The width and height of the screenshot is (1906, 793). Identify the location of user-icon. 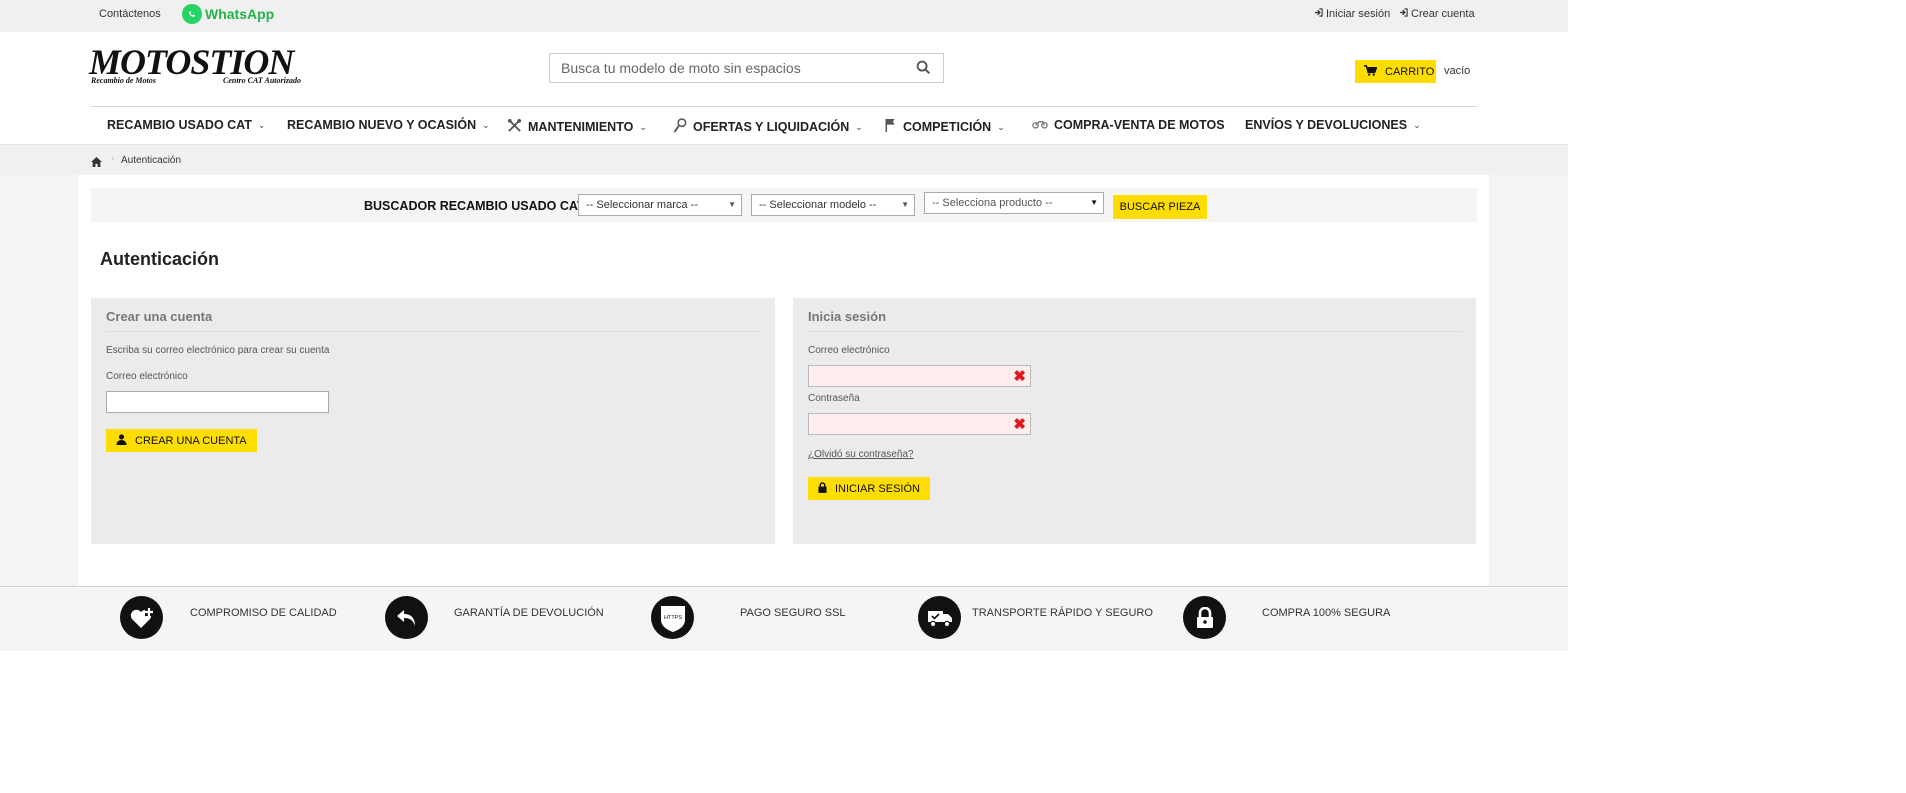
(121, 440).